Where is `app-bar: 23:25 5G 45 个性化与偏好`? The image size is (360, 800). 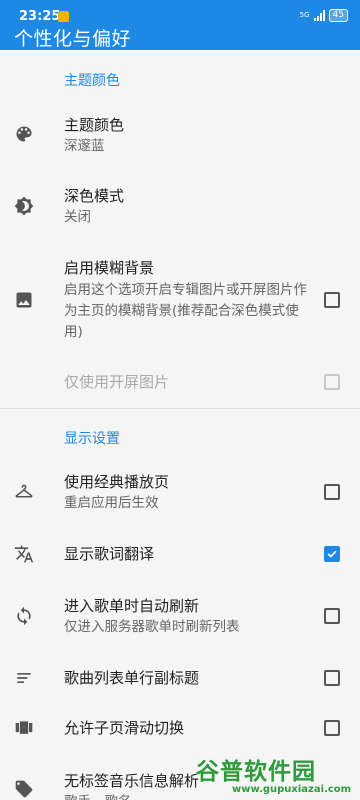
app-bar: 23:25 5G 45 个性化与偏好 is located at coordinates (180, 25).